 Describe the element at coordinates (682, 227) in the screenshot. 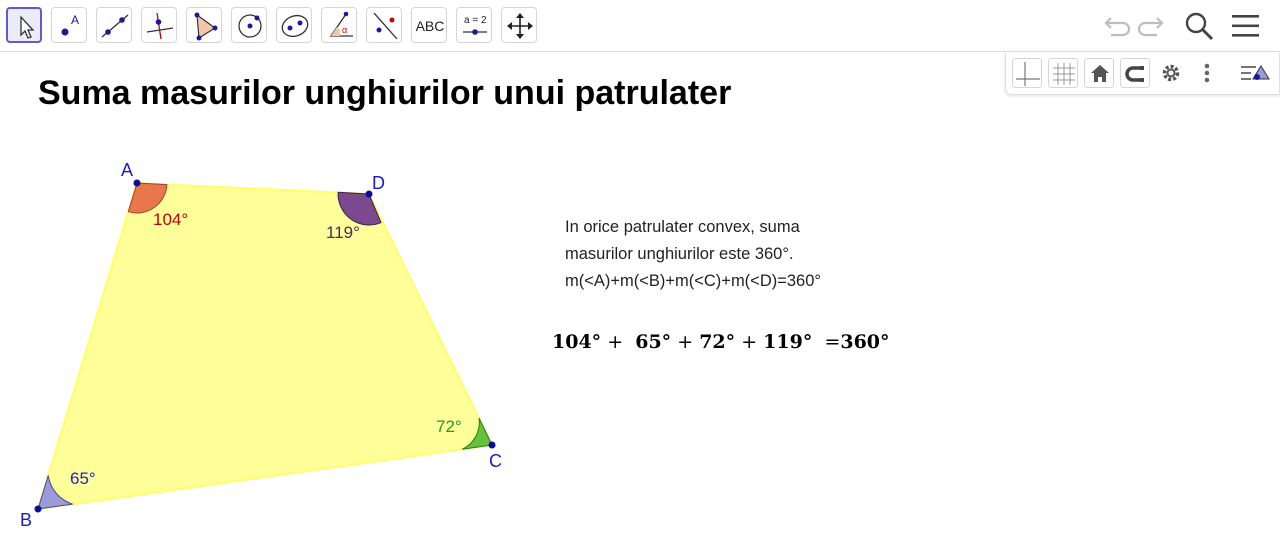

I see `description-line-1: In orice patrulater convex, suma` at that location.